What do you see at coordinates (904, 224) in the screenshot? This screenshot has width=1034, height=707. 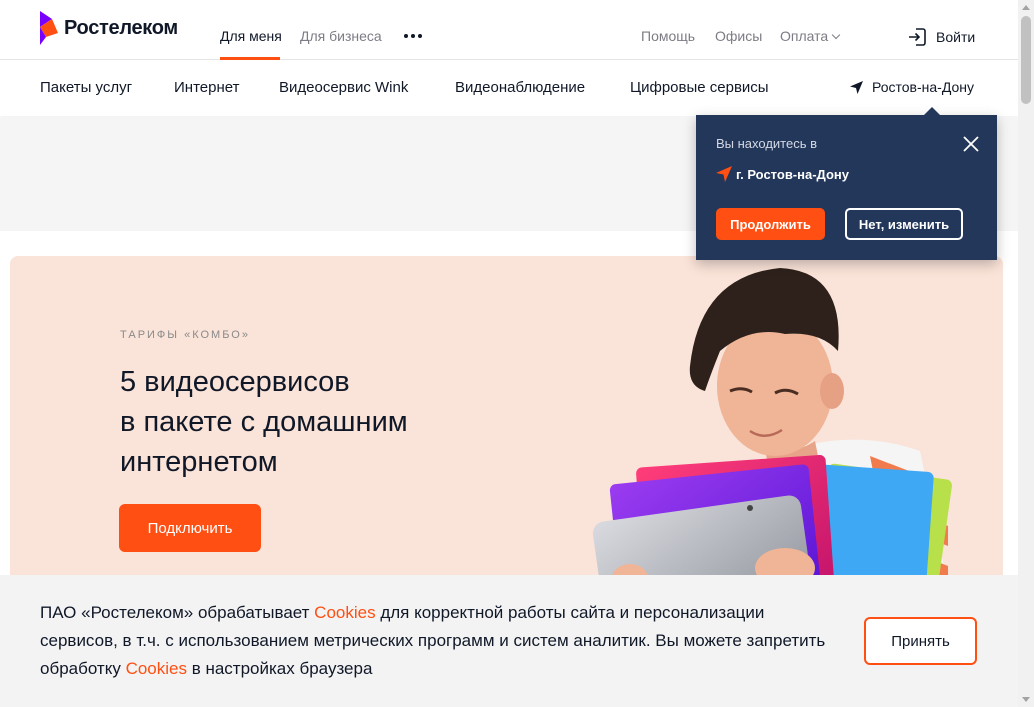 I see `change-city-button: Нет, изменить` at bounding box center [904, 224].